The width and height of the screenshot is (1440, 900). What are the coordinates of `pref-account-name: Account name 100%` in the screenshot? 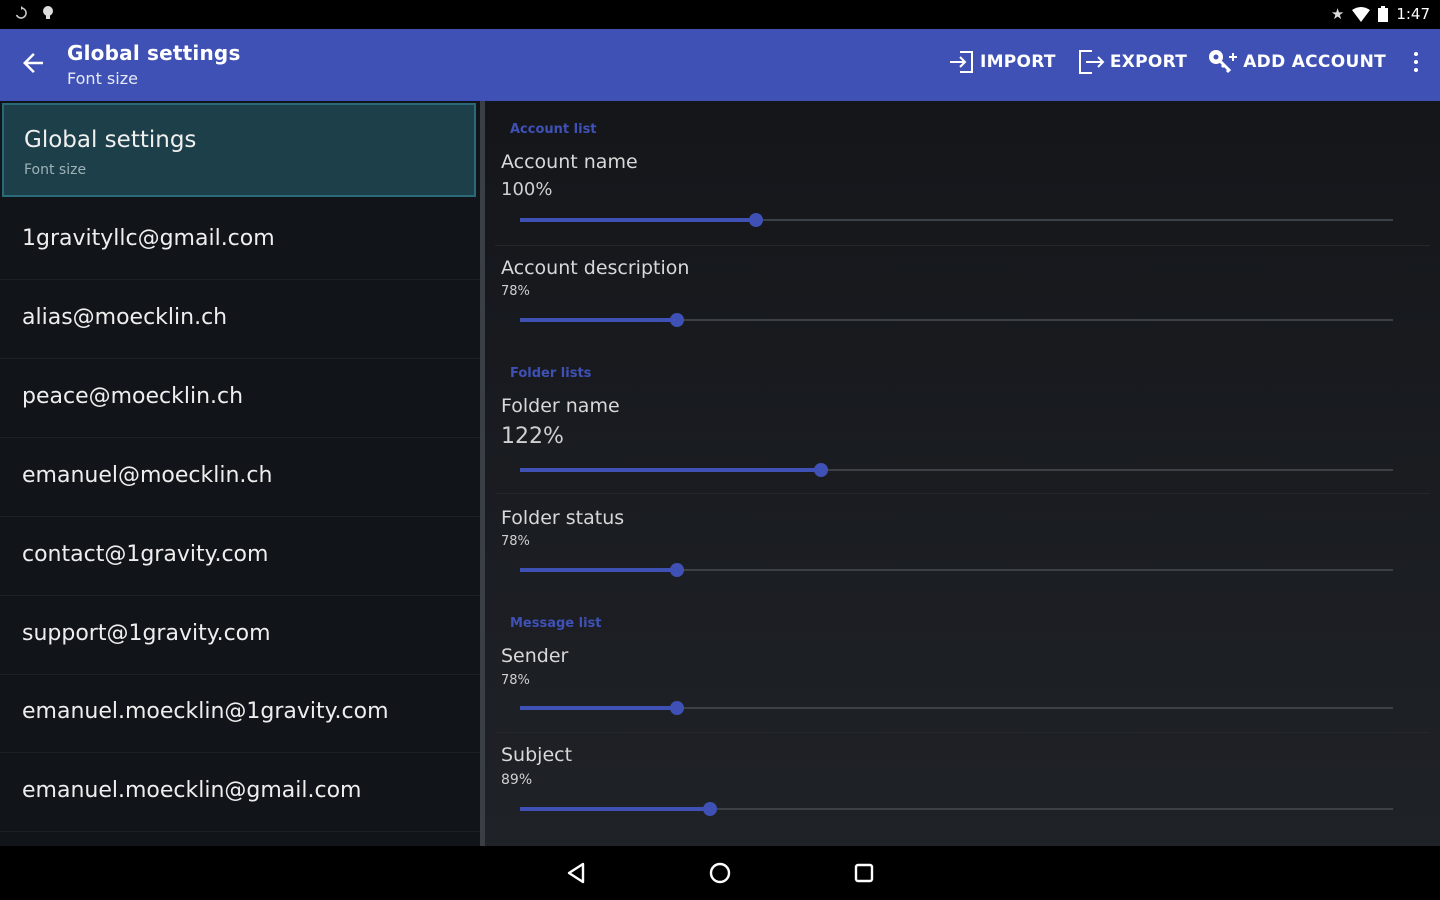 It's located at (962, 195).